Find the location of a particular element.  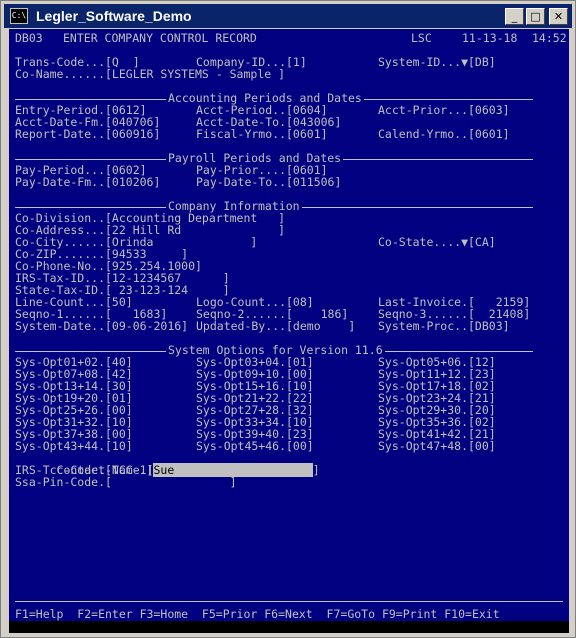

ssa-pin-code-field: Ssa-Pin-Code.[ ] is located at coordinates (126, 482).